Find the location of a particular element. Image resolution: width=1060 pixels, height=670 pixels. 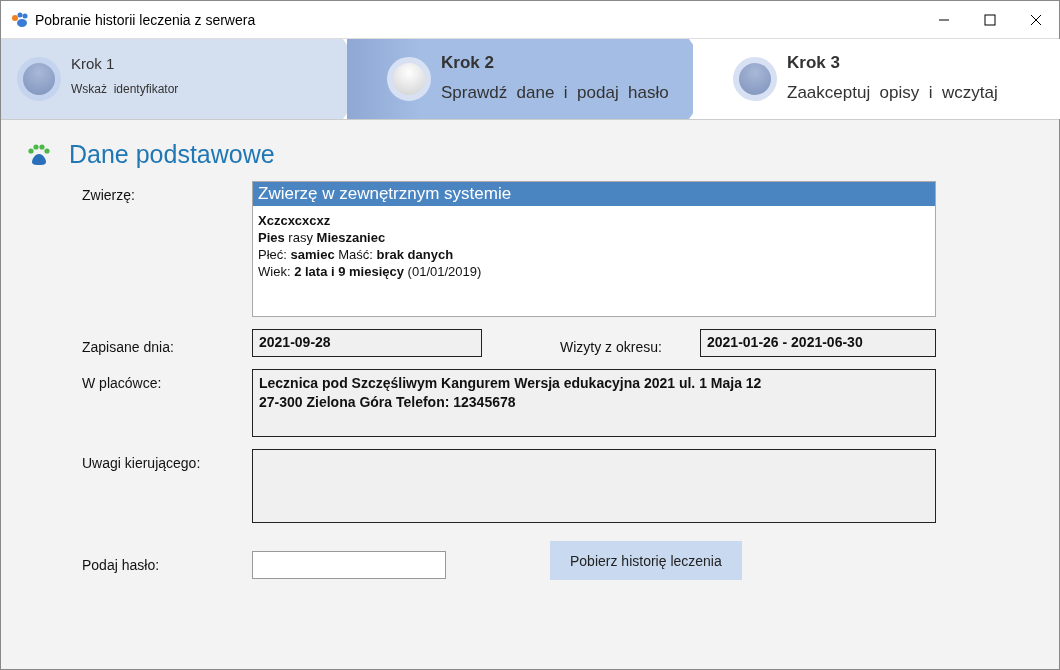

step-description: Sprawdź dane i podaj hasło is located at coordinates (555, 93).